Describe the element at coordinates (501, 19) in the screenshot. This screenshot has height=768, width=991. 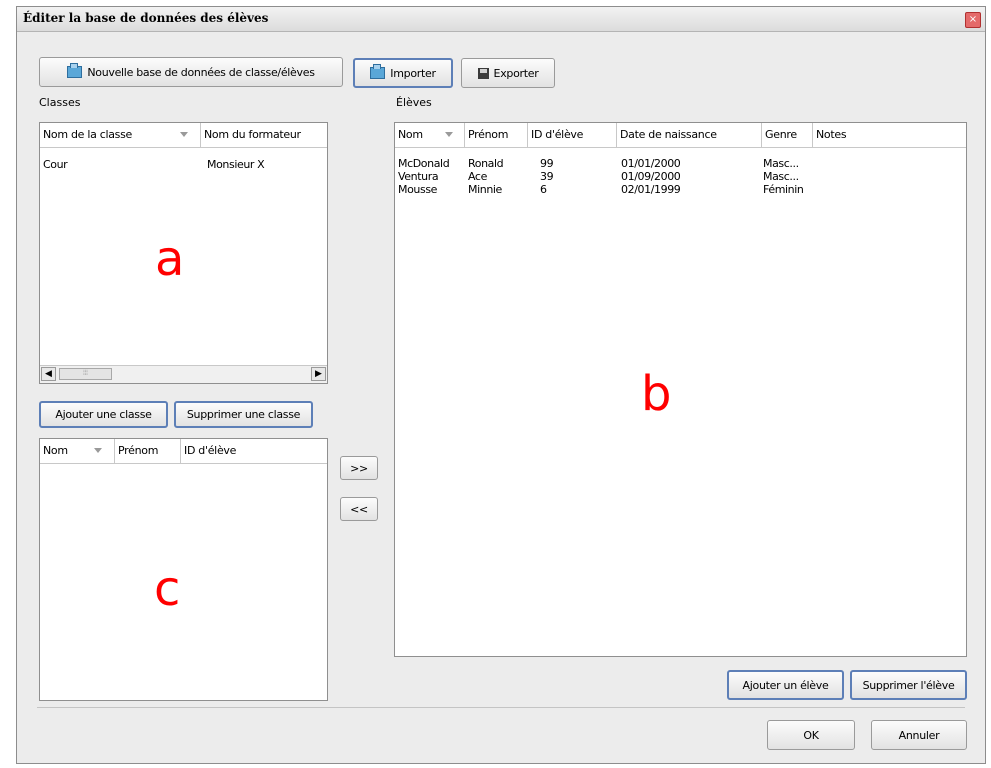
I see `title-bar: Éditer la base de données des élèves ×` at that location.